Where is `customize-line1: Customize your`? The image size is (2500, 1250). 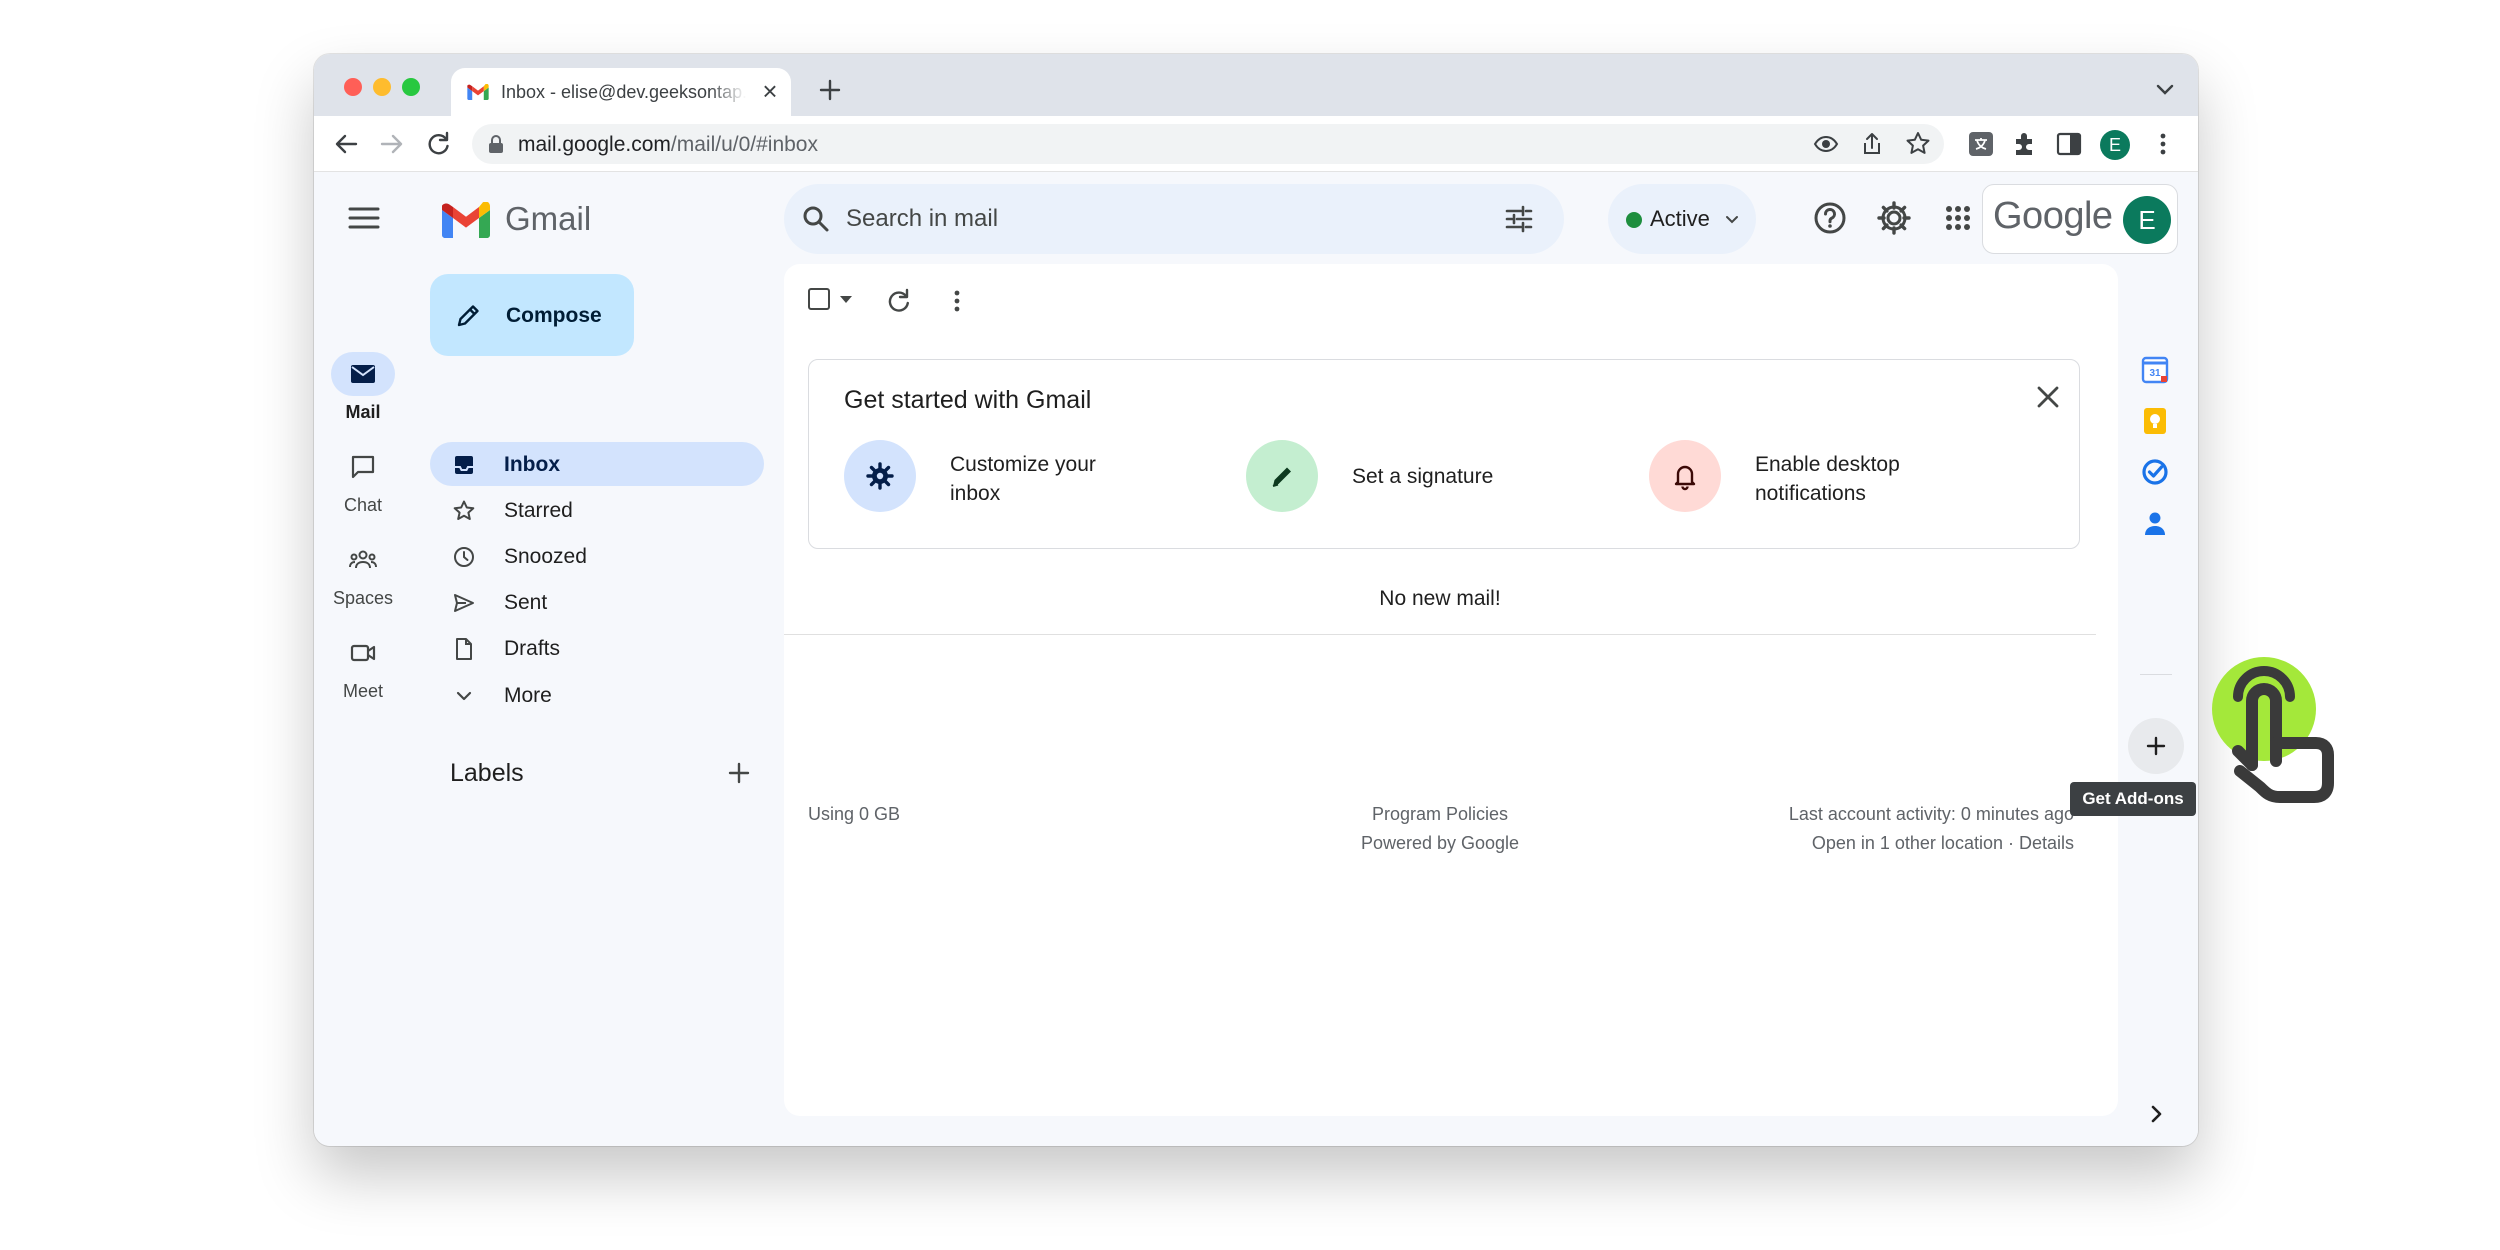
customize-line1: Customize your is located at coordinates (1023, 464).